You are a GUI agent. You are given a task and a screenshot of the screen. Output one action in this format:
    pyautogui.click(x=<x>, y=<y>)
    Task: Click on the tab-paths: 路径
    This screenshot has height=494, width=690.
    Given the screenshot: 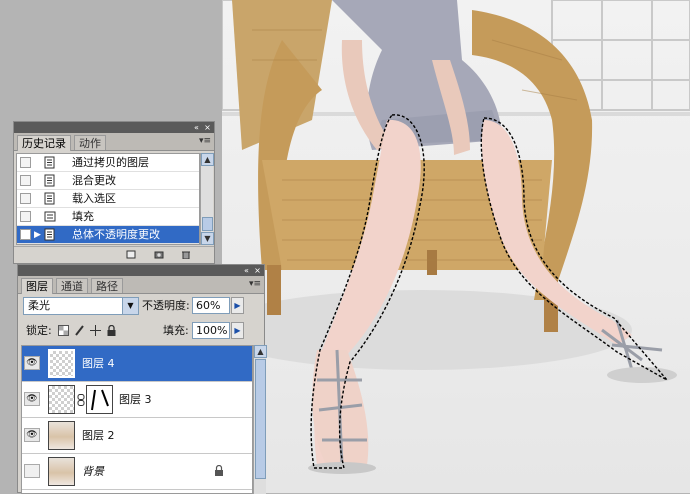 What is the action you would take?
    pyautogui.click(x=107, y=285)
    